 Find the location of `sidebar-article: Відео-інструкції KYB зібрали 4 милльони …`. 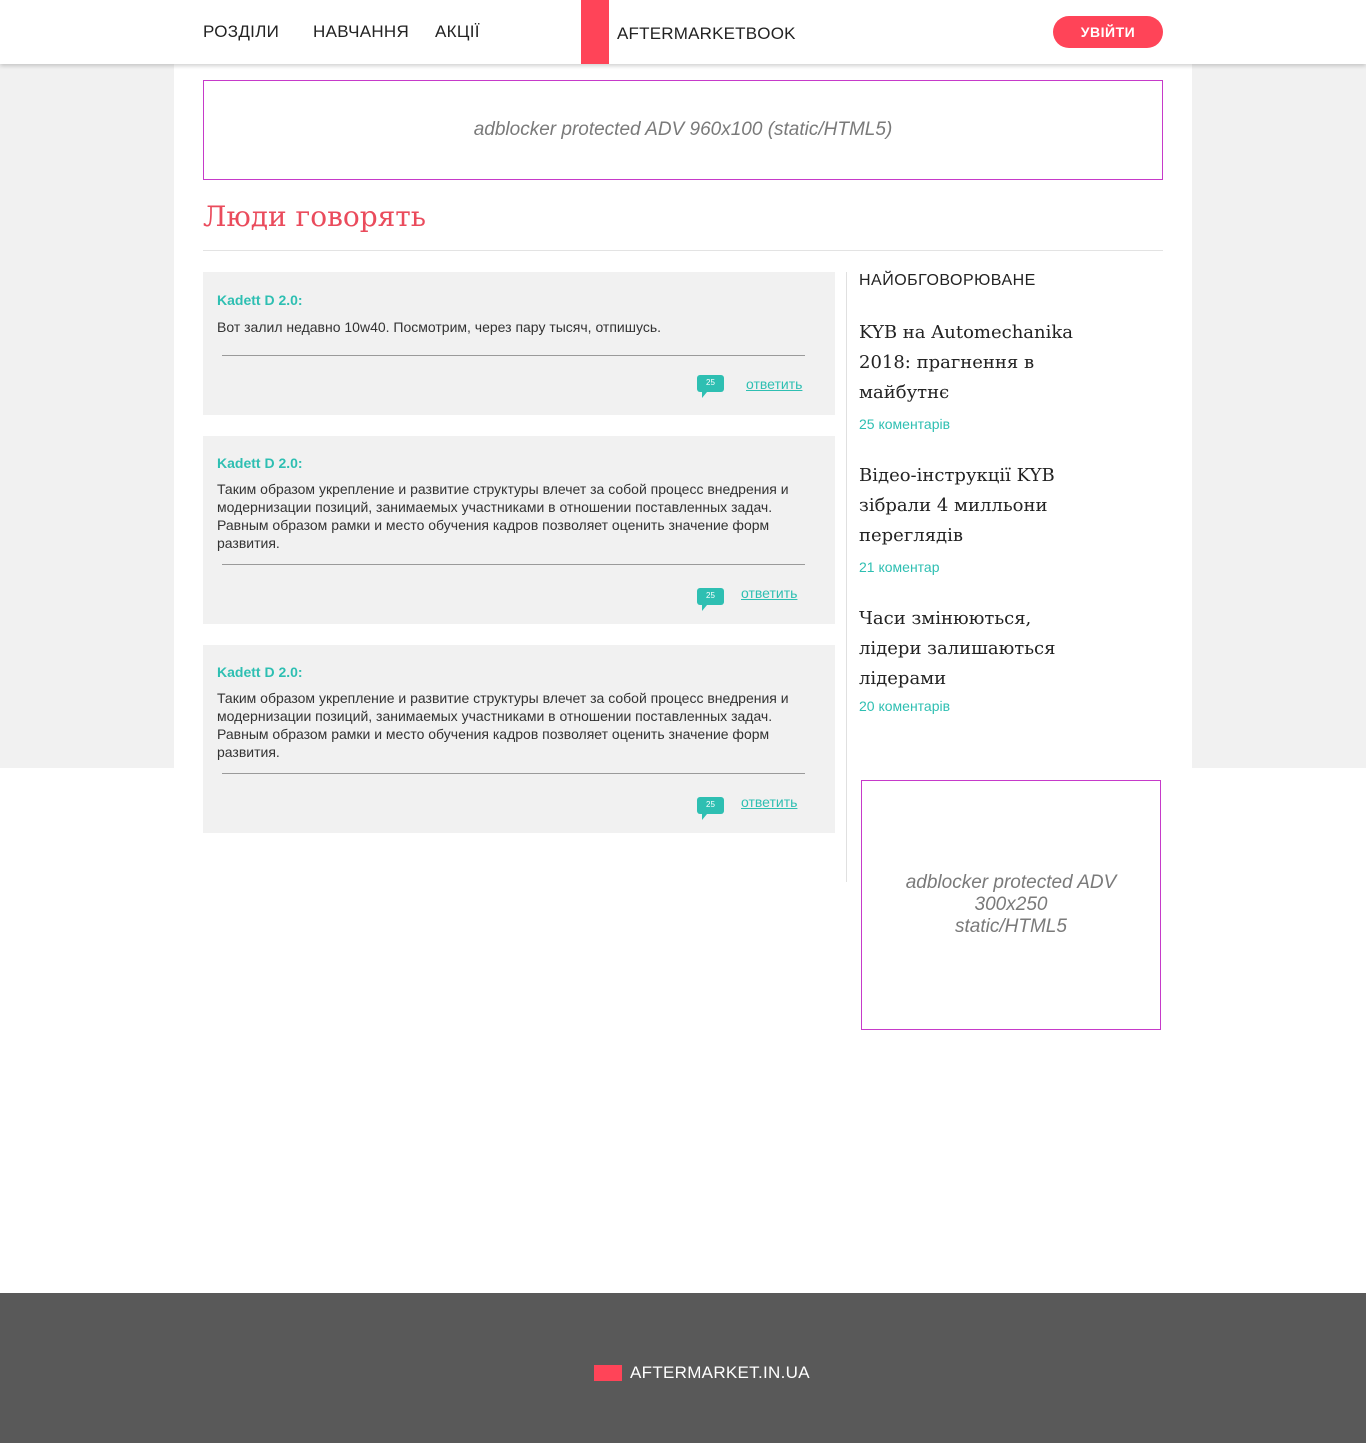

sidebar-article: Відео-інструкції KYB зібрали 4 милльони … is located at coordinates (969, 518).